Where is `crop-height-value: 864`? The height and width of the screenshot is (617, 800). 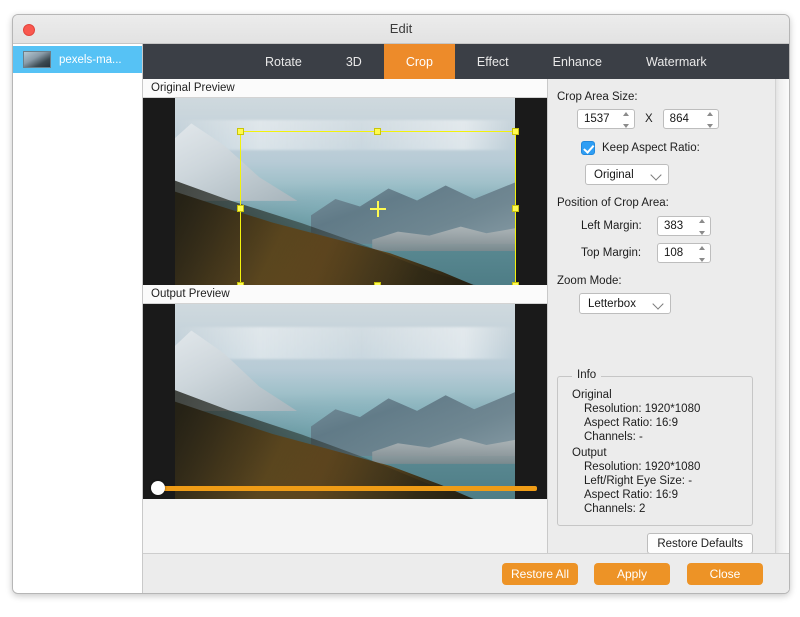 crop-height-value: 864 is located at coordinates (679, 119).